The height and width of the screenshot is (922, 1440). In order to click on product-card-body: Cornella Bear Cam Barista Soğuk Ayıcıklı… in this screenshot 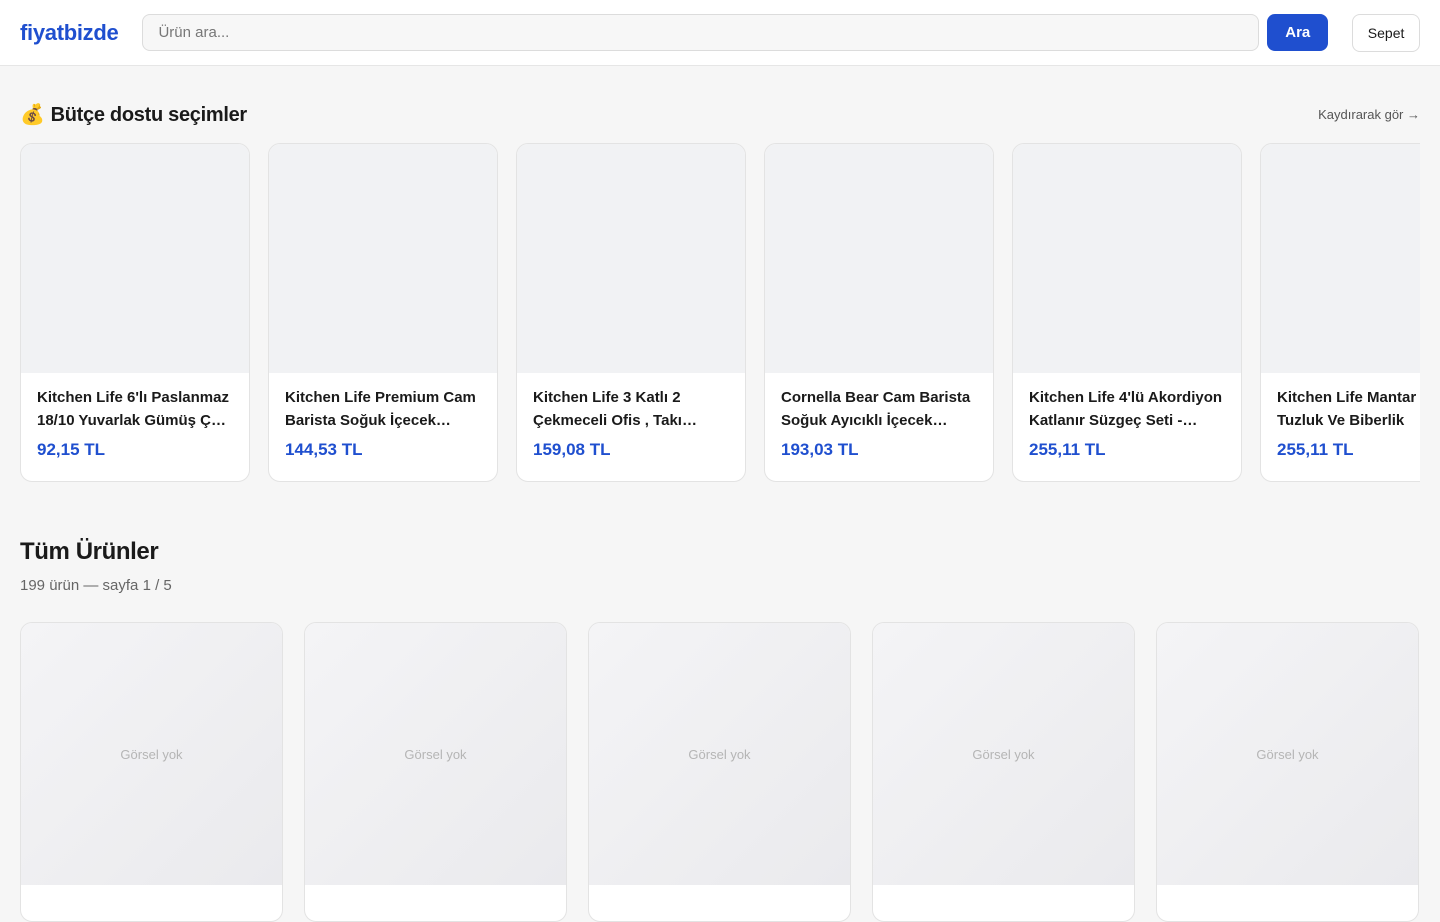, I will do `click(879, 416)`.